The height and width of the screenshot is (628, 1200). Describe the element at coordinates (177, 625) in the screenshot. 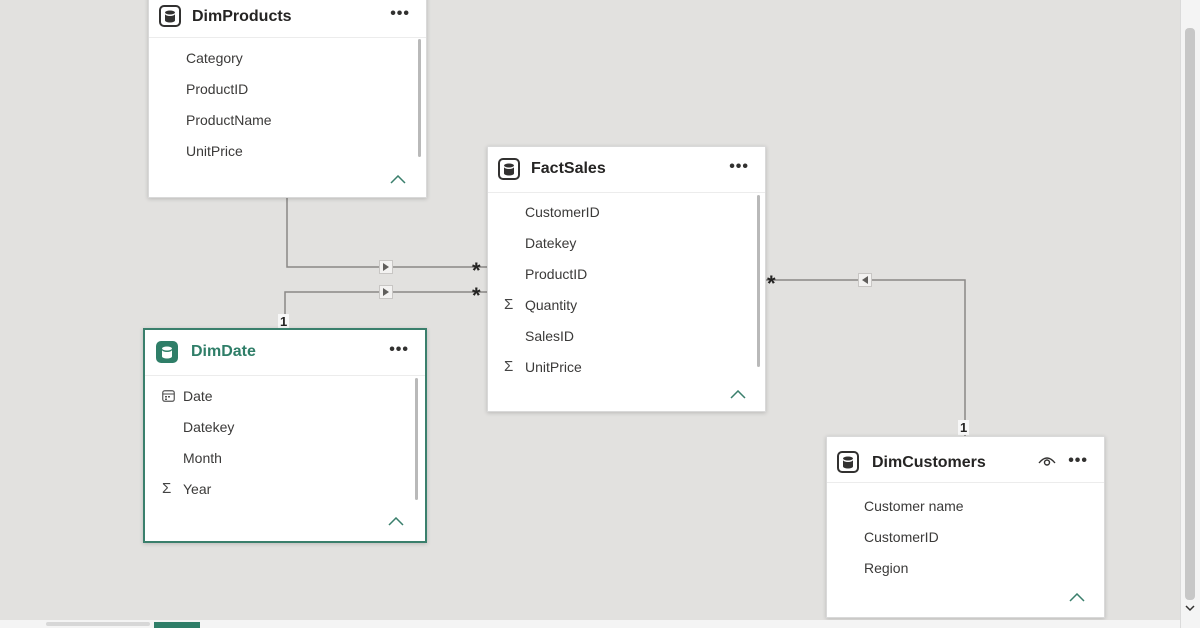

I see `active-page-tab-indicator` at that location.